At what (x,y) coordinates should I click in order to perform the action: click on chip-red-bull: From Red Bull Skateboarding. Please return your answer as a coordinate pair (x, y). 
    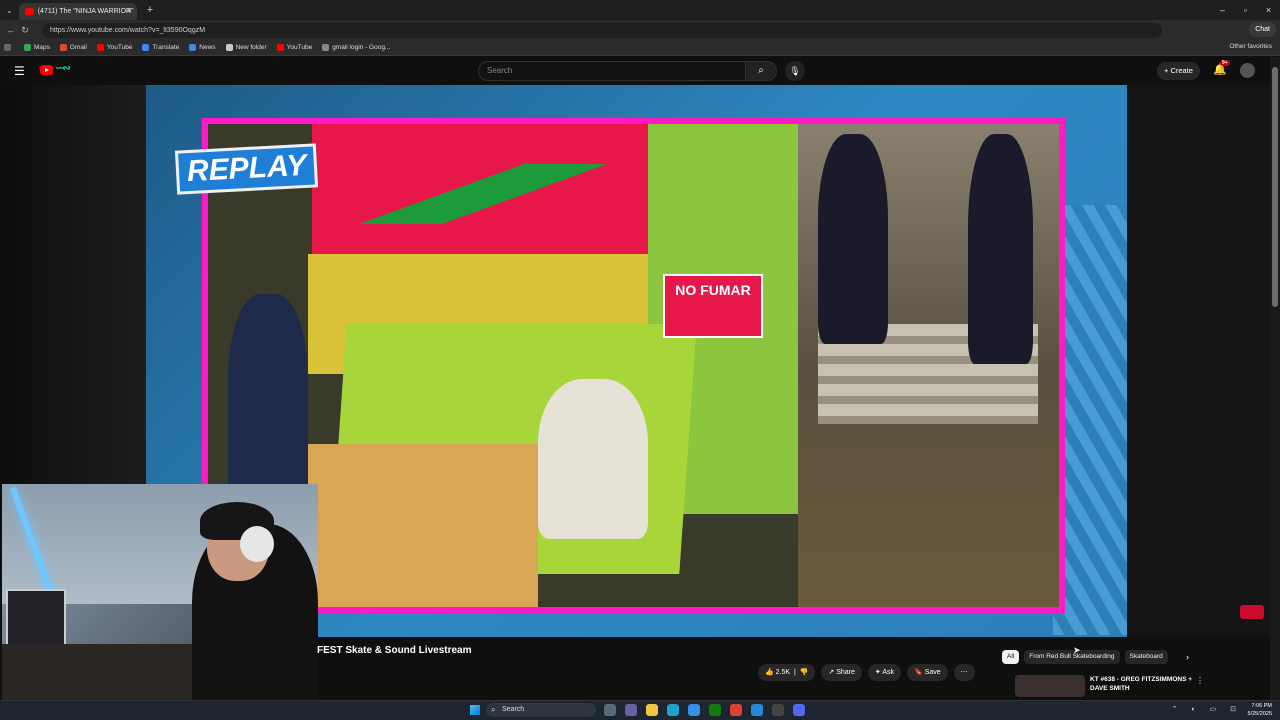
    Looking at the image, I should click on (1072, 657).